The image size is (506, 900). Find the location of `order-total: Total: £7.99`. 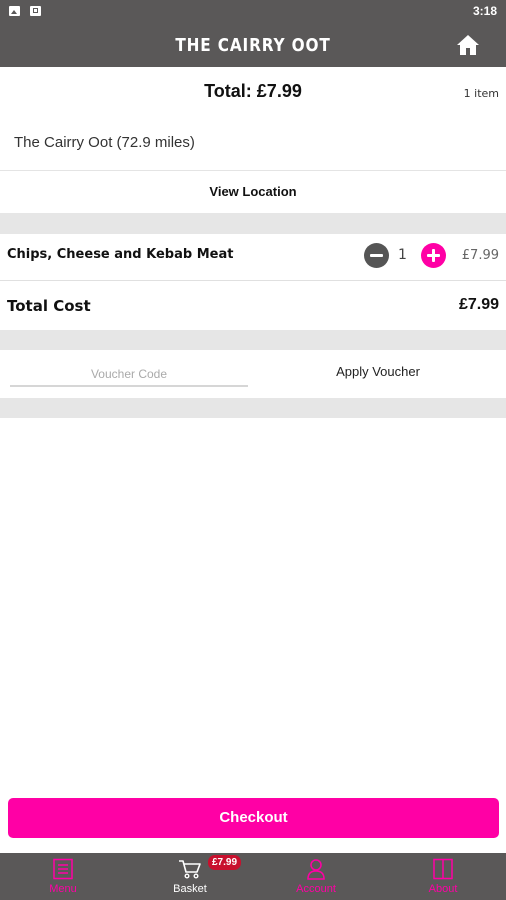

order-total: Total: £7.99 is located at coordinates (253, 91).